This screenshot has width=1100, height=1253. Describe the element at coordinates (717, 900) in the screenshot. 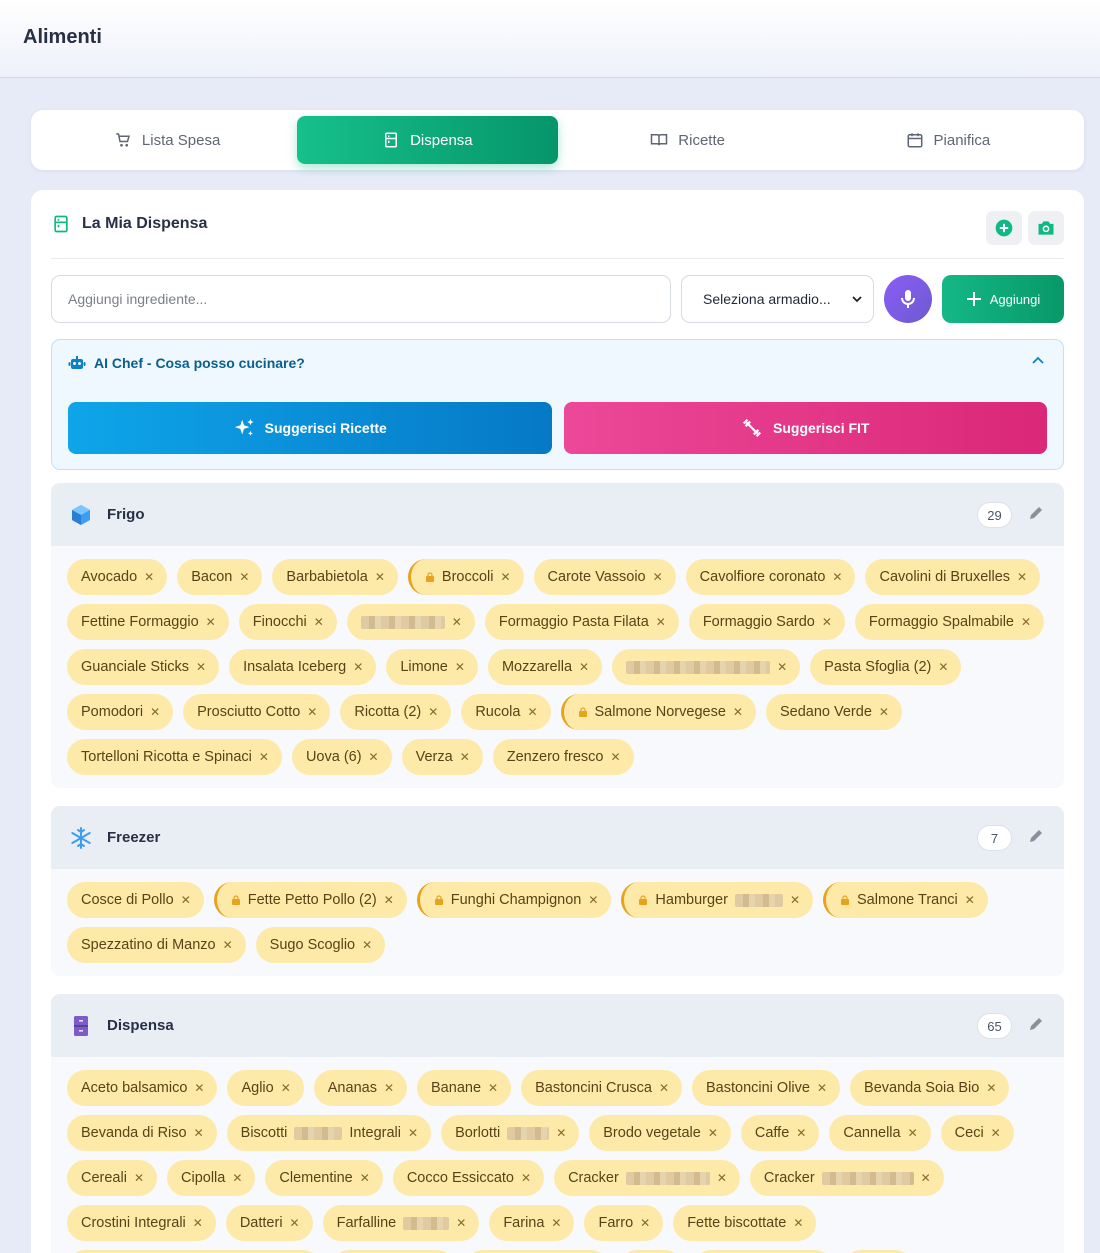

I see `food-chip: Hamburger ✕` at that location.